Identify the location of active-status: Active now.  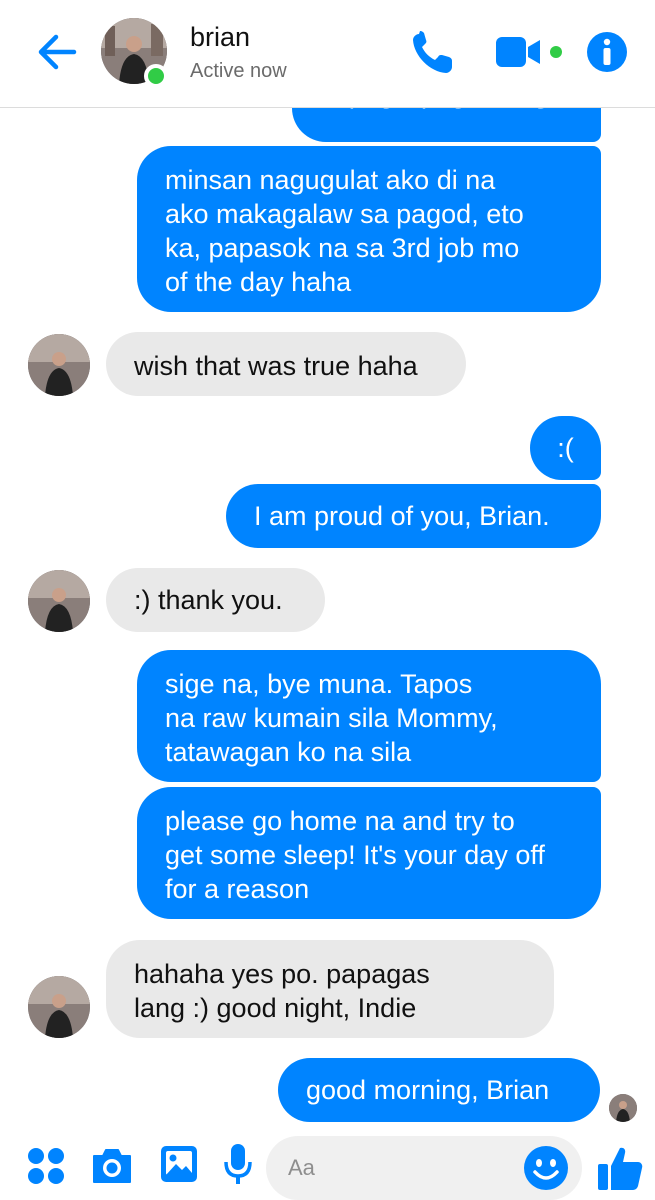
(238, 71).